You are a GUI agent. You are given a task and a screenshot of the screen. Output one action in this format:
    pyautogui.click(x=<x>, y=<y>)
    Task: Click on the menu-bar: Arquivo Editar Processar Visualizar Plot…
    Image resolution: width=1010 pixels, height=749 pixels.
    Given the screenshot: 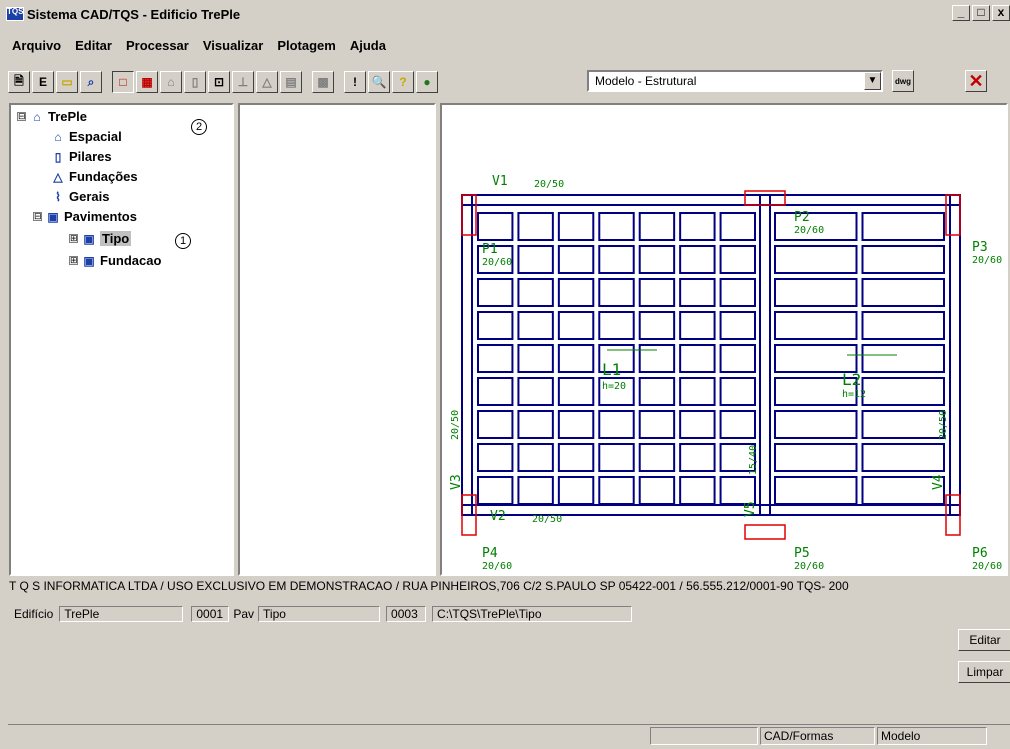 What is the action you would take?
    pyautogui.click(x=198, y=48)
    